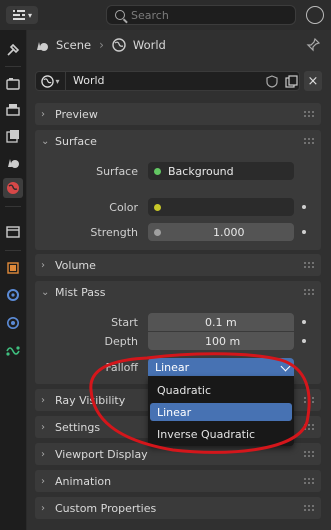  Describe the element at coordinates (75, 265) in the screenshot. I see `panel-volume-title: Volume` at that location.